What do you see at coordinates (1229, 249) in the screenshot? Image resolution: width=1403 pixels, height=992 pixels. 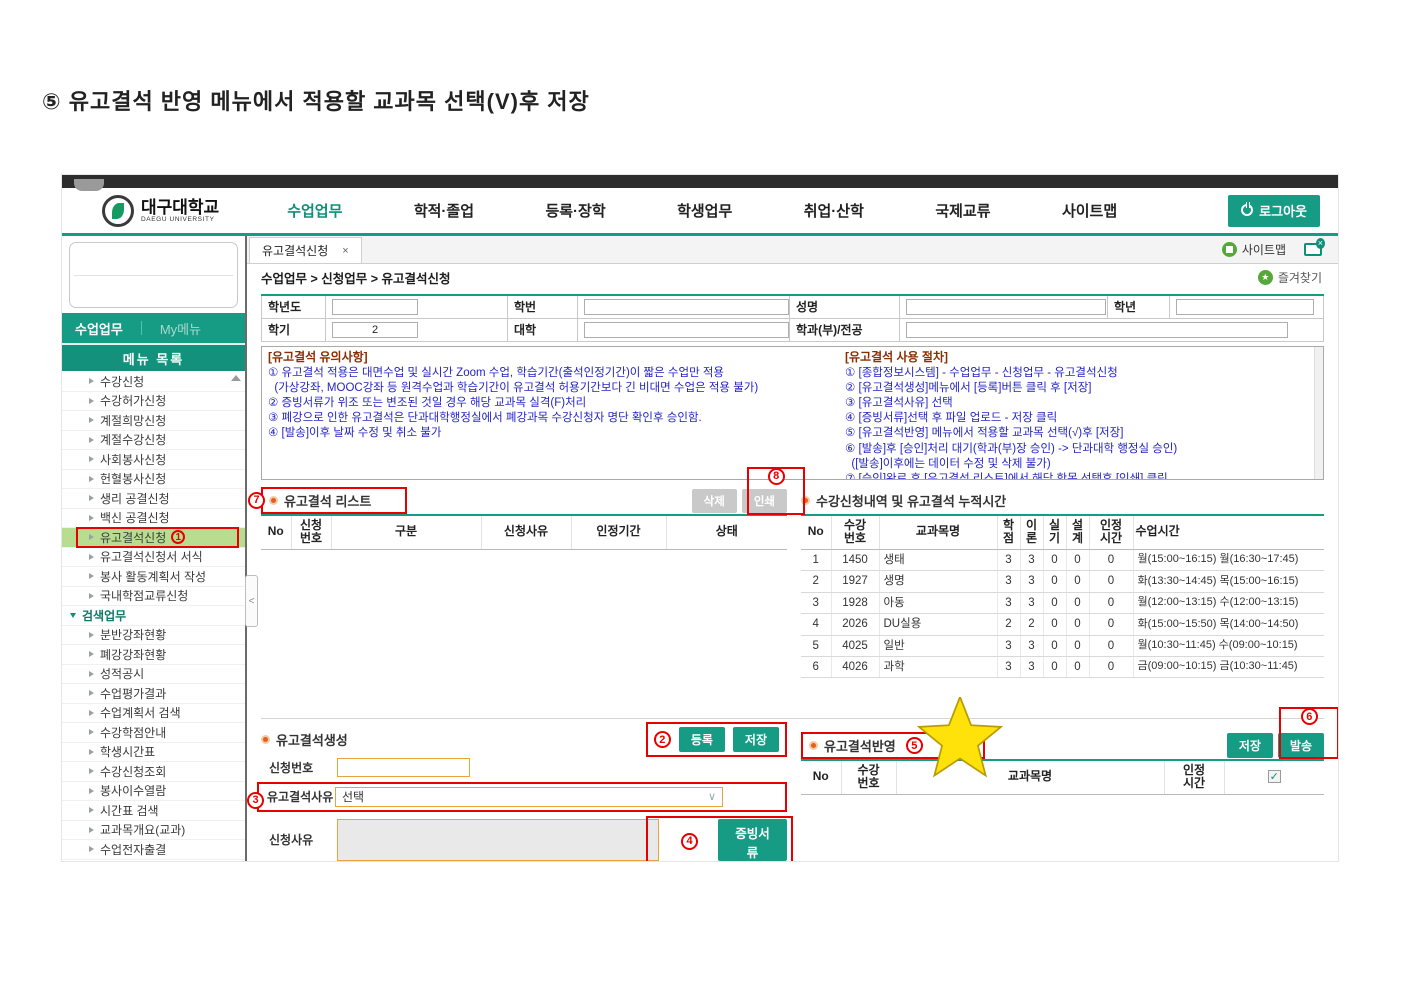 I see `sitemap-icon` at bounding box center [1229, 249].